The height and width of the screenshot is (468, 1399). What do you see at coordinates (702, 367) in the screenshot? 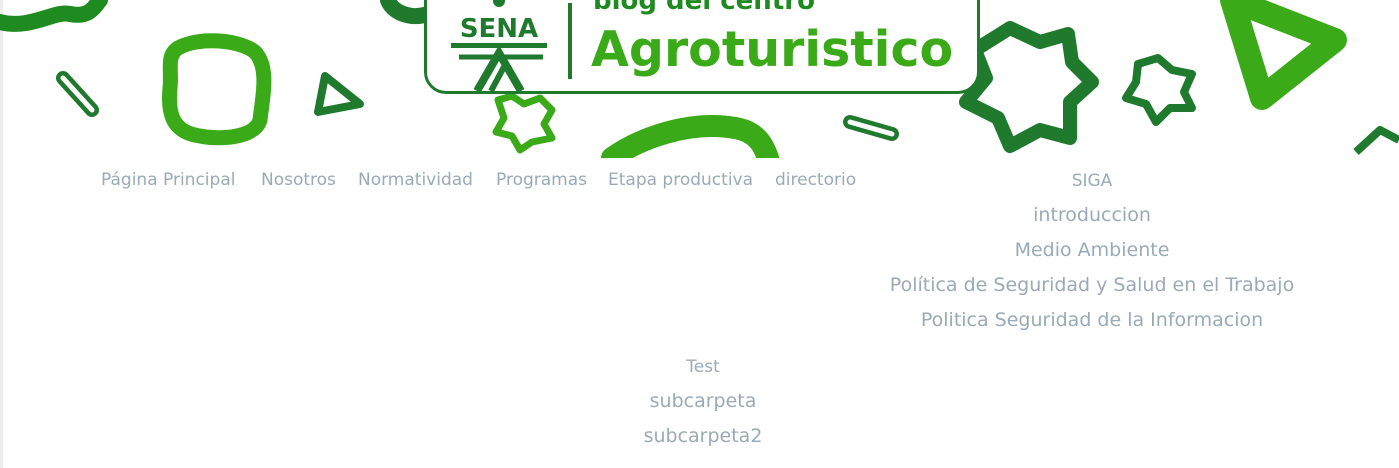
I see `test-menu-title: Test` at bounding box center [702, 367].